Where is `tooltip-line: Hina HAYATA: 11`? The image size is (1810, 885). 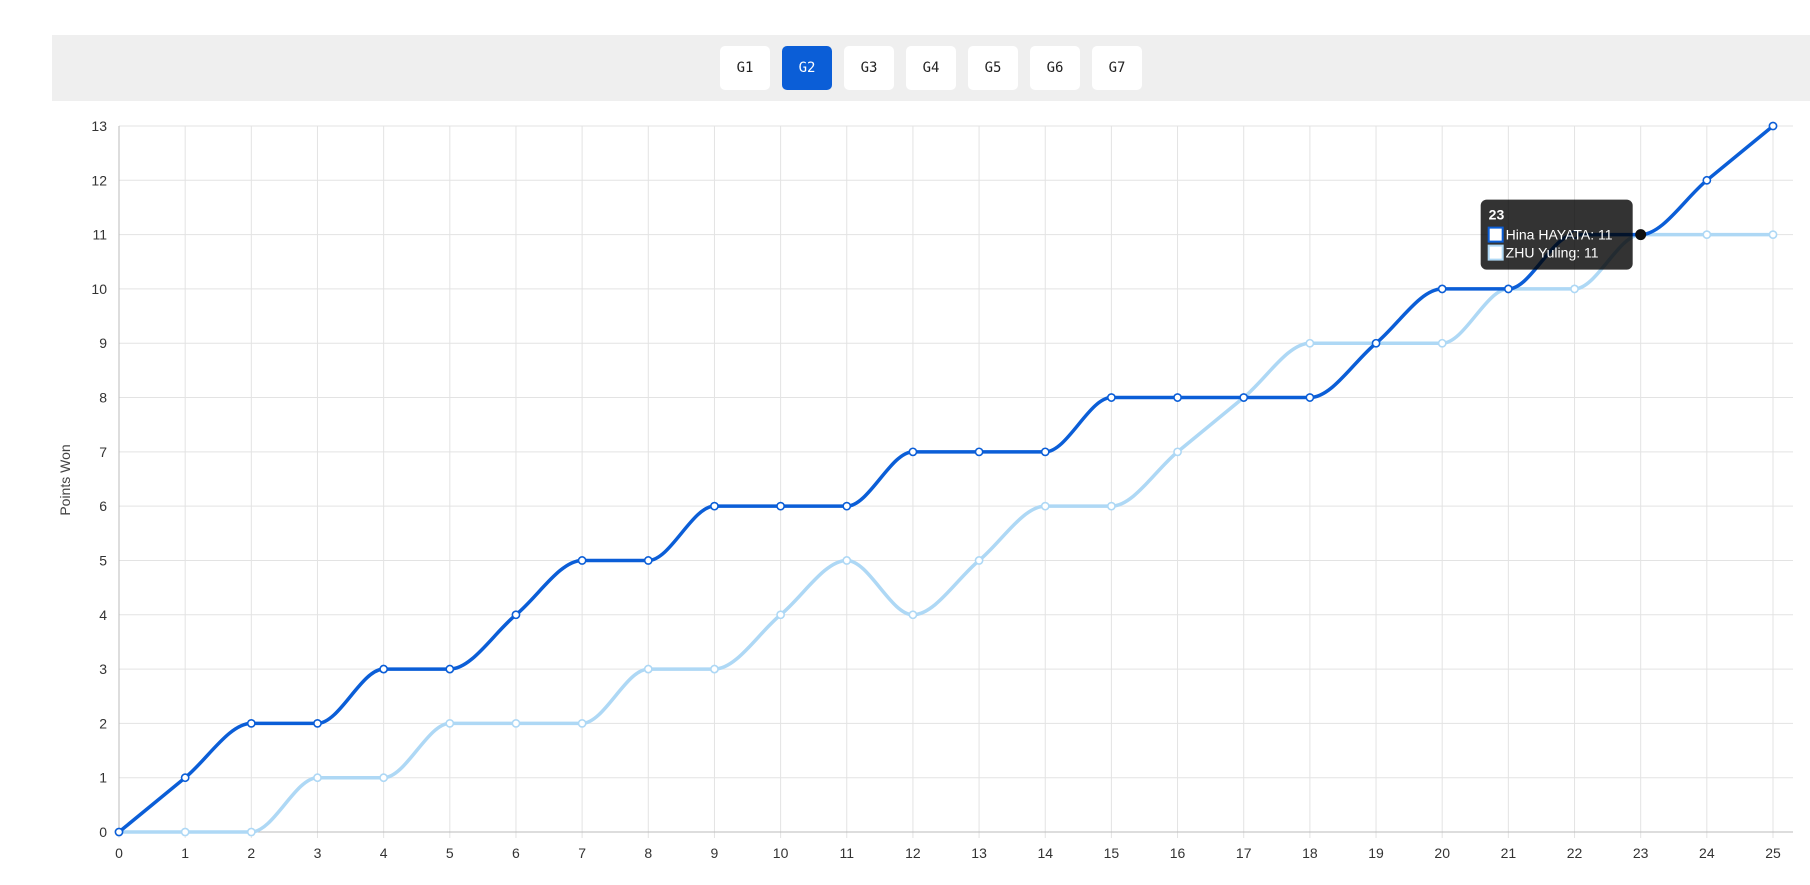
tooltip-line: Hina HAYATA: 11 is located at coordinates (1559, 235).